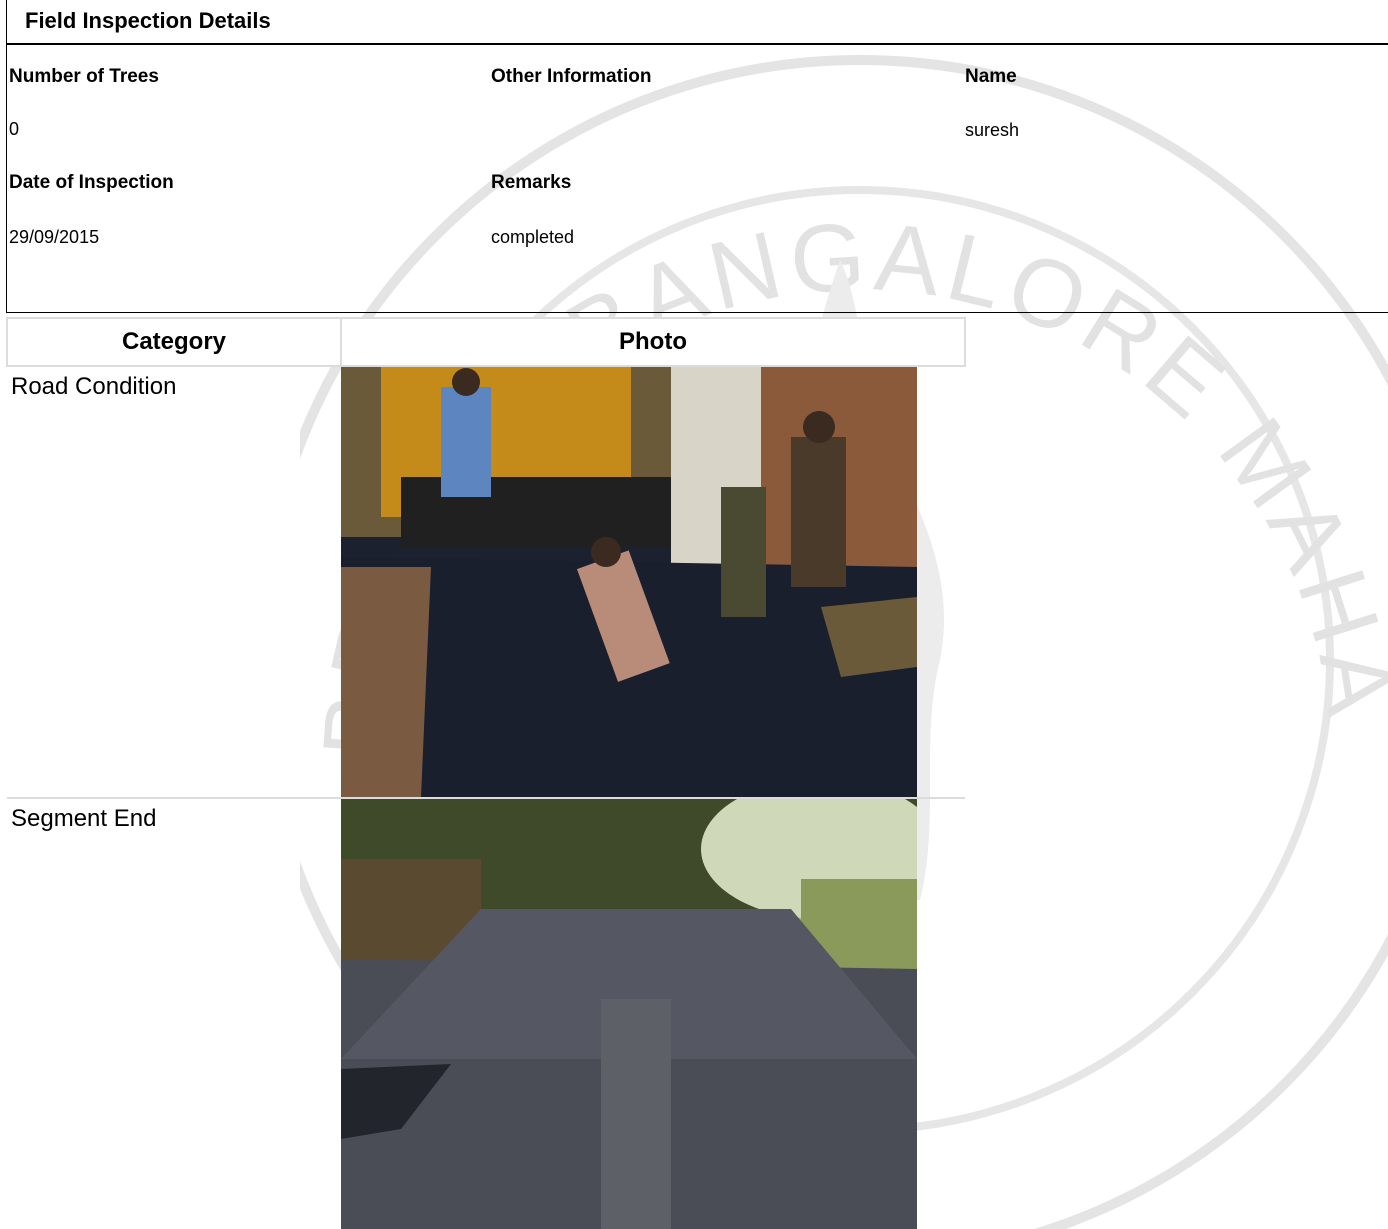 The height and width of the screenshot is (1229, 1388). What do you see at coordinates (571, 76) in the screenshot?
I see `other-information-label: Other Information` at bounding box center [571, 76].